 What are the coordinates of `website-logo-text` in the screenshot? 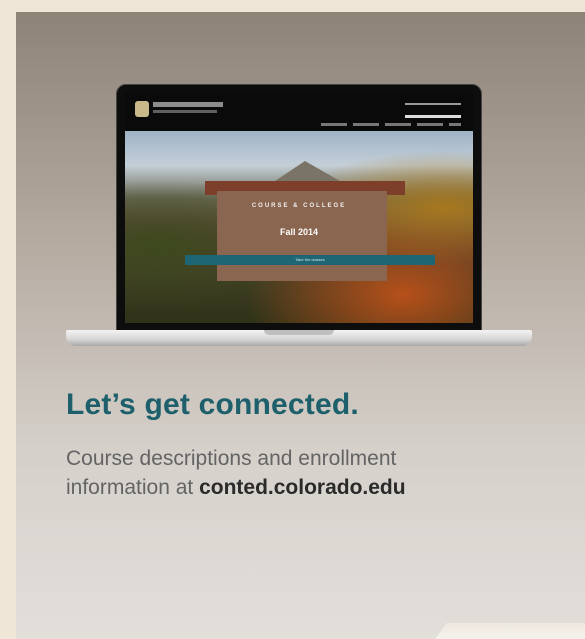 It's located at (188, 104).